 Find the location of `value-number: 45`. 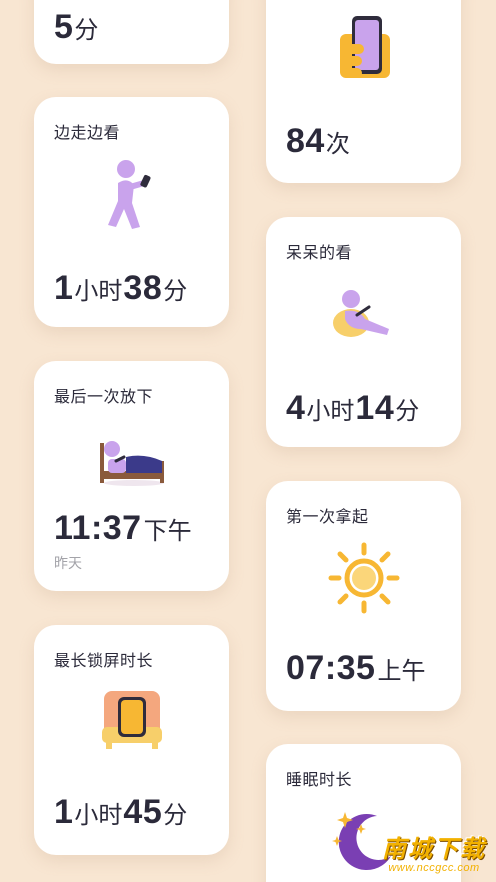

value-number: 45 is located at coordinates (143, 812).